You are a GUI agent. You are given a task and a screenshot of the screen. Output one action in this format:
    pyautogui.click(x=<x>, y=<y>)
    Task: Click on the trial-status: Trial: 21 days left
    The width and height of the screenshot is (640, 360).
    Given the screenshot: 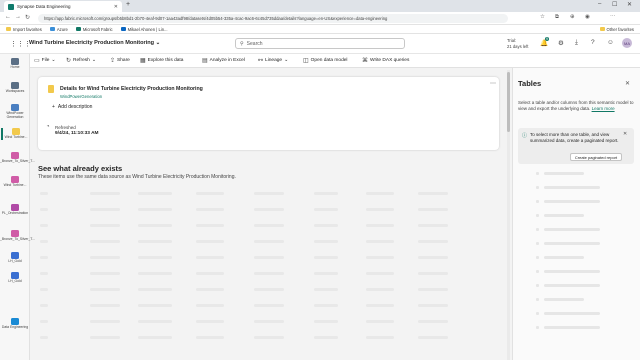 What is the action you would take?
    pyautogui.click(x=517, y=43)
    